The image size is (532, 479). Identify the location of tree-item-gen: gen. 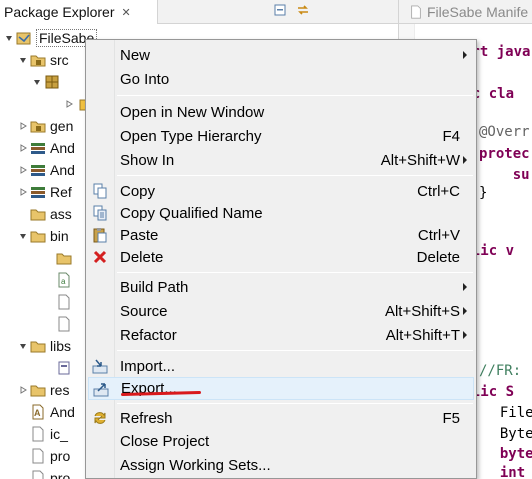
(45, 126).